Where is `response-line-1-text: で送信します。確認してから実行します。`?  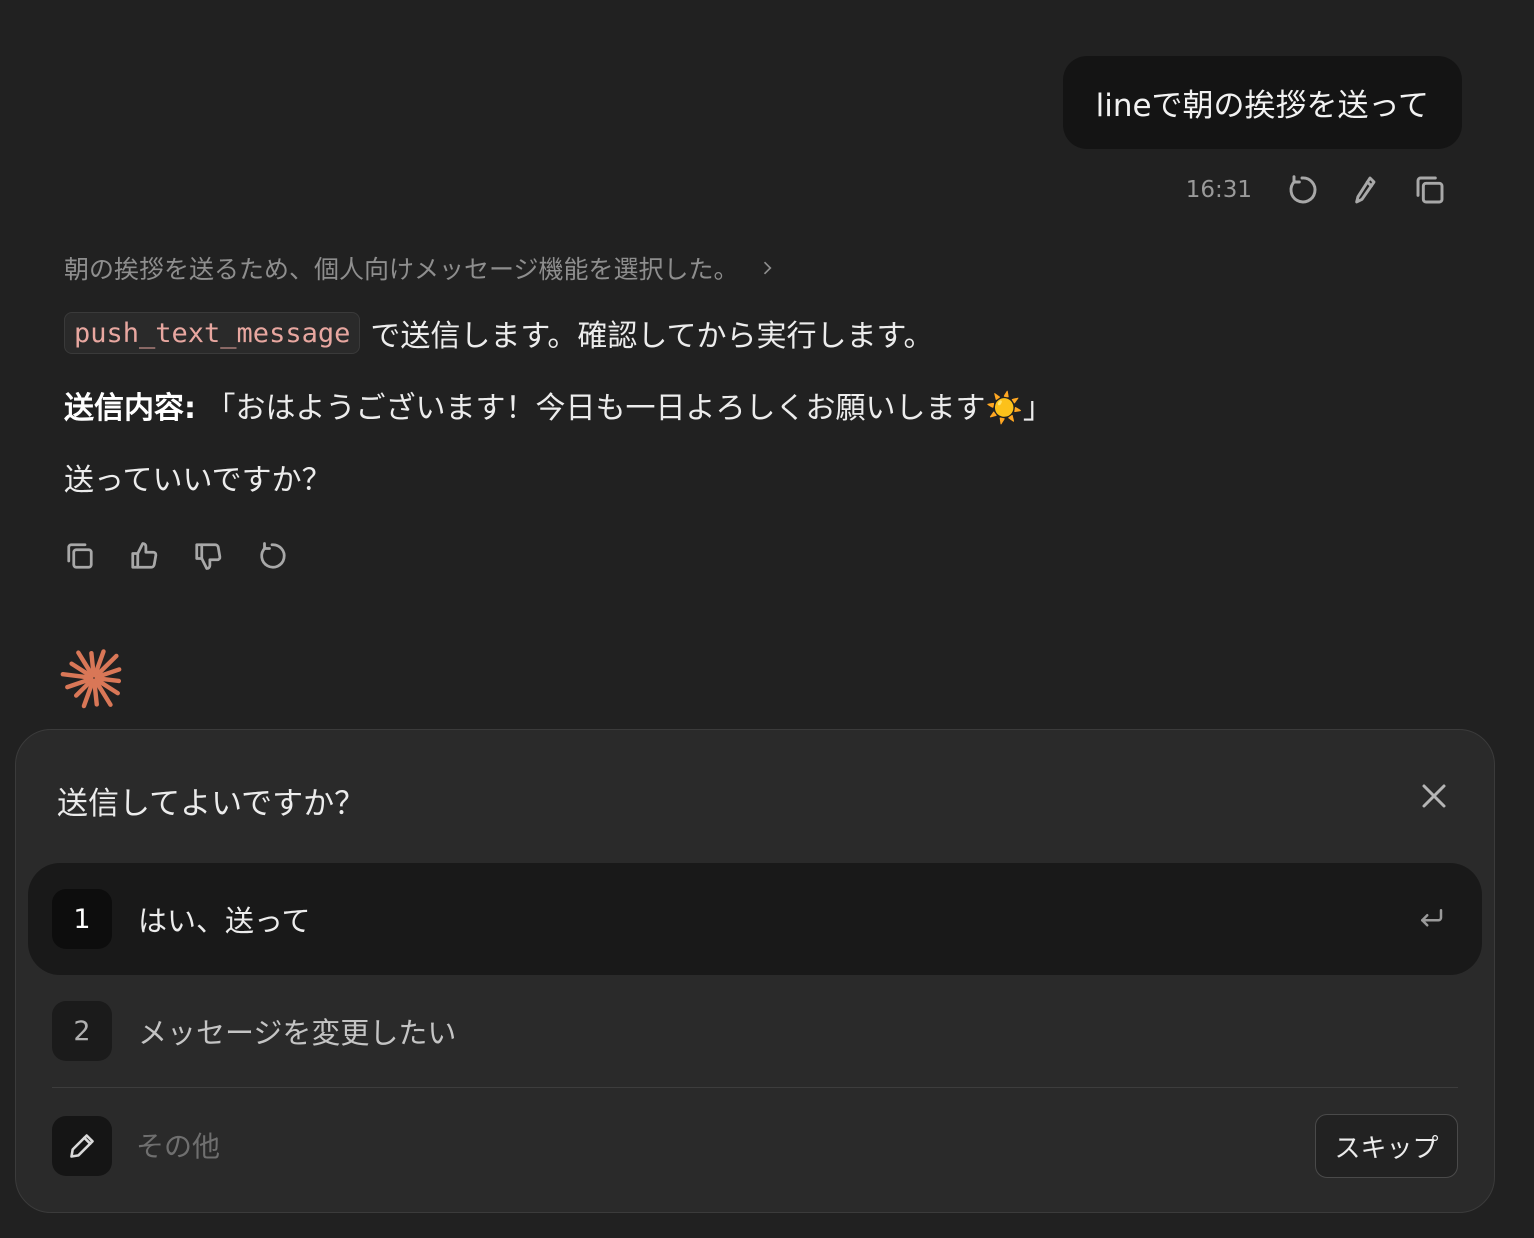 response-line-1-text: で送信します。確認してから実行します。 is located at coordinates (652, 336).